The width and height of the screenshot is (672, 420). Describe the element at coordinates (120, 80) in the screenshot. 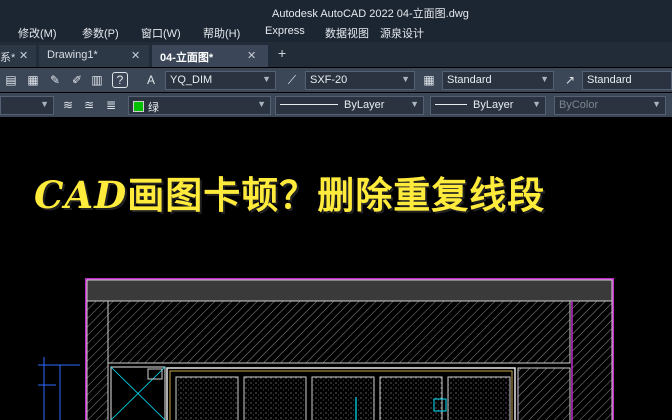

I see `help-icon: ?` at that location.